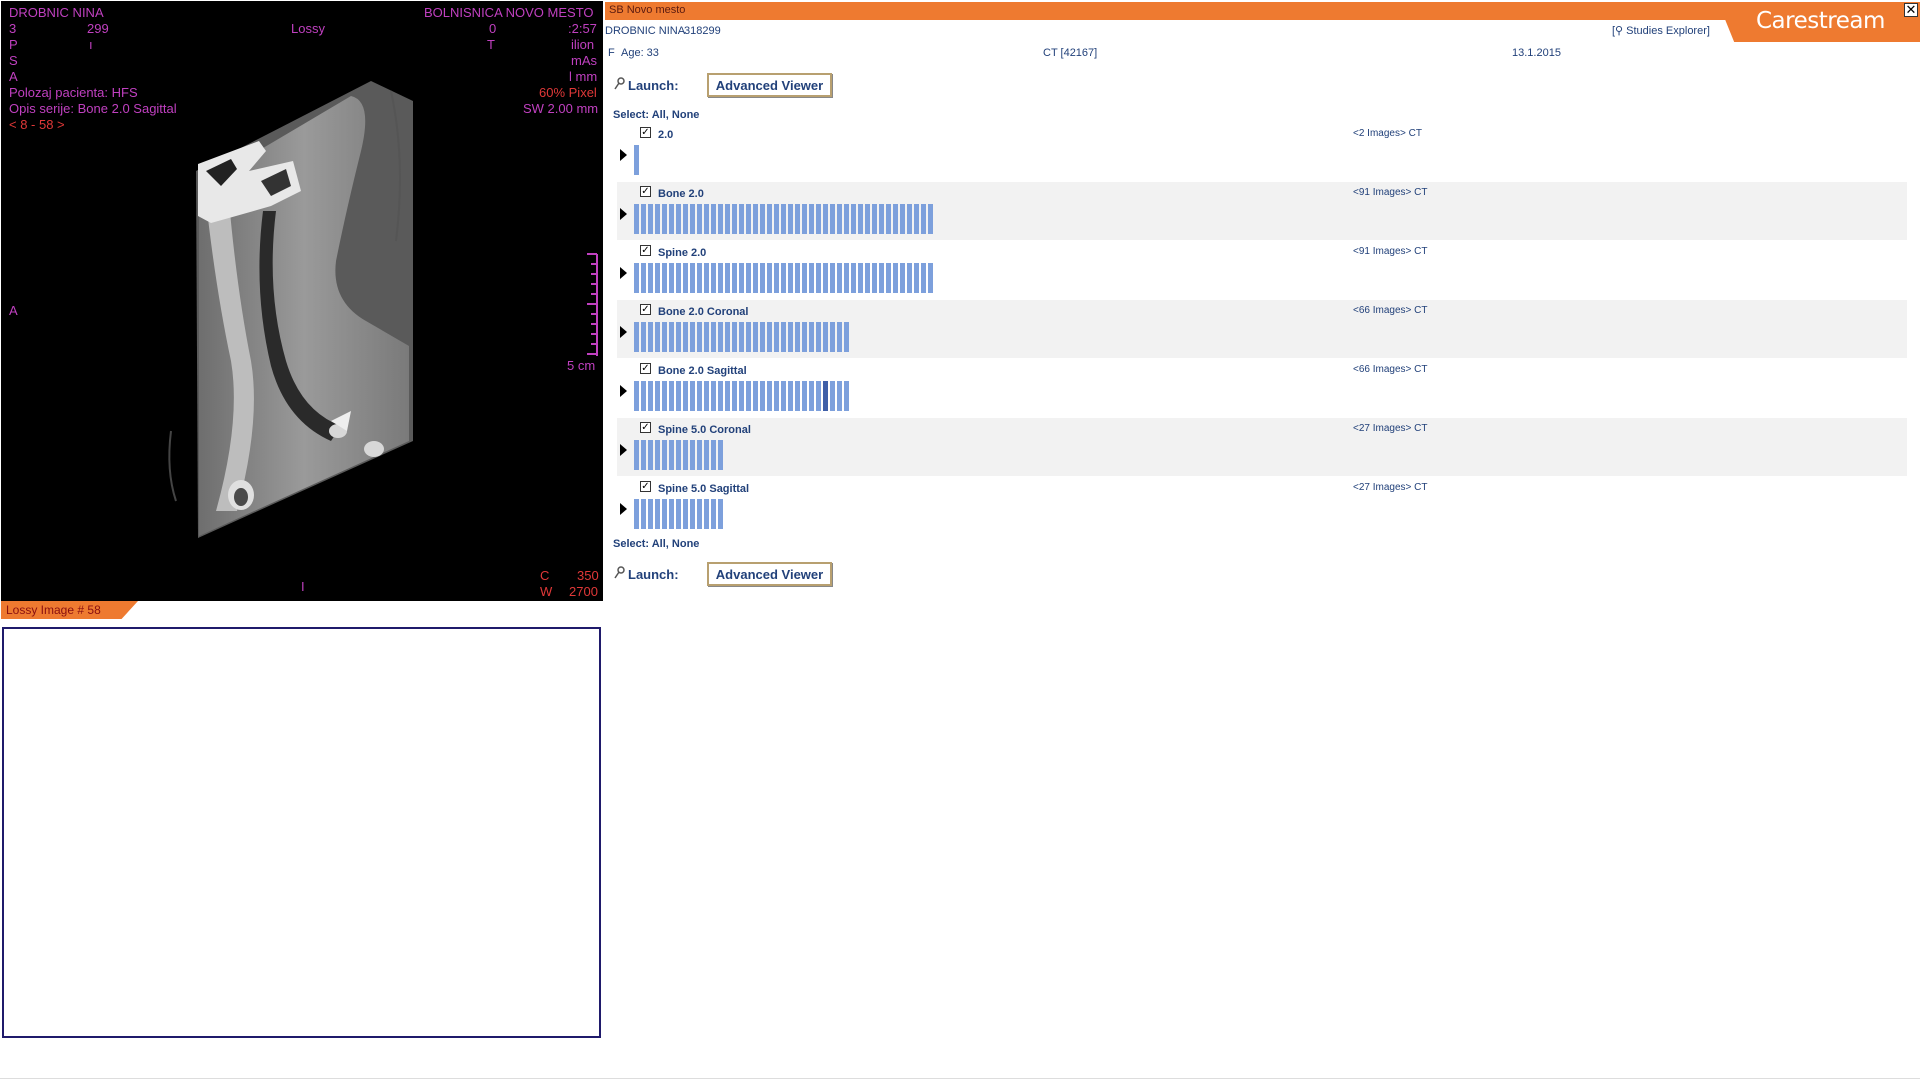 The width and height of the screenshot is (1920, 1080). What do you see at coordinates (1661, 30) in the screenshot?
I see `studies-explorer-link: [⚲ Studies Explorer]` at bounding box center [1661, 30].